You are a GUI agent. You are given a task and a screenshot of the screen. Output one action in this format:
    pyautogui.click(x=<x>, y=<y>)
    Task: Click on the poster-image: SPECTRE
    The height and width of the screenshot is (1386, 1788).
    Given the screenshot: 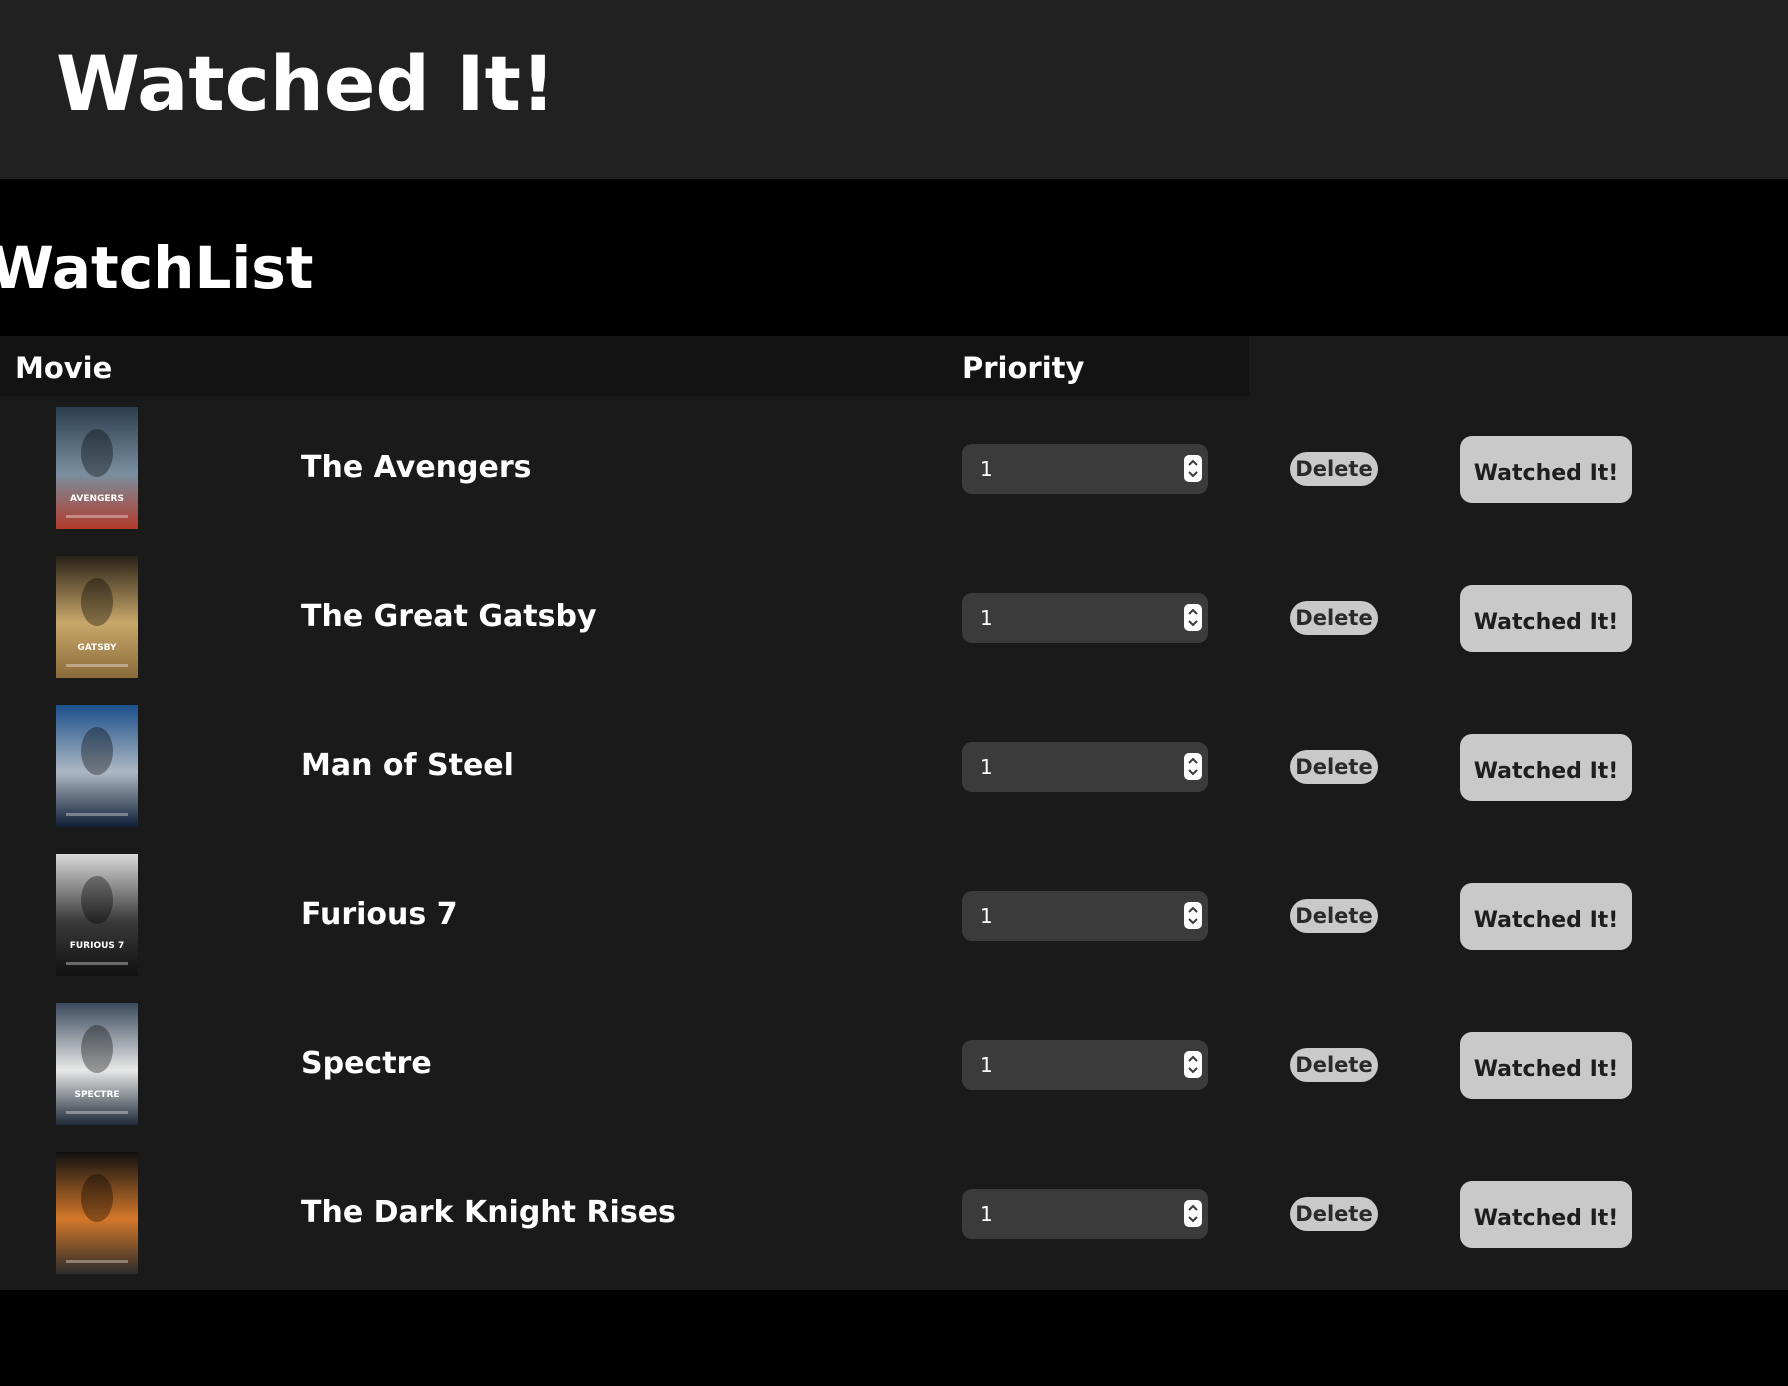 What is the action you would take?
    pyautogui.click(x=97, y=1064)
    